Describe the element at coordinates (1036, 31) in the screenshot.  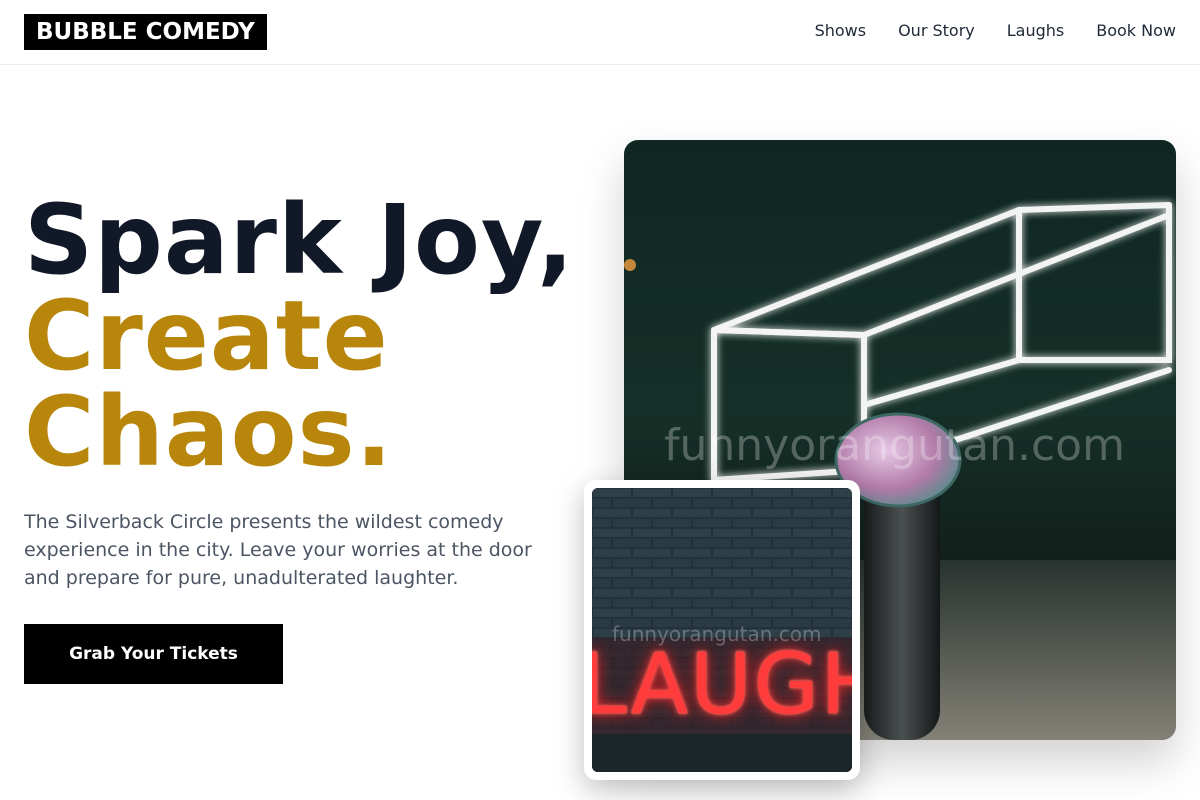
I see `nav-link-laughs: Laughs` at that location.